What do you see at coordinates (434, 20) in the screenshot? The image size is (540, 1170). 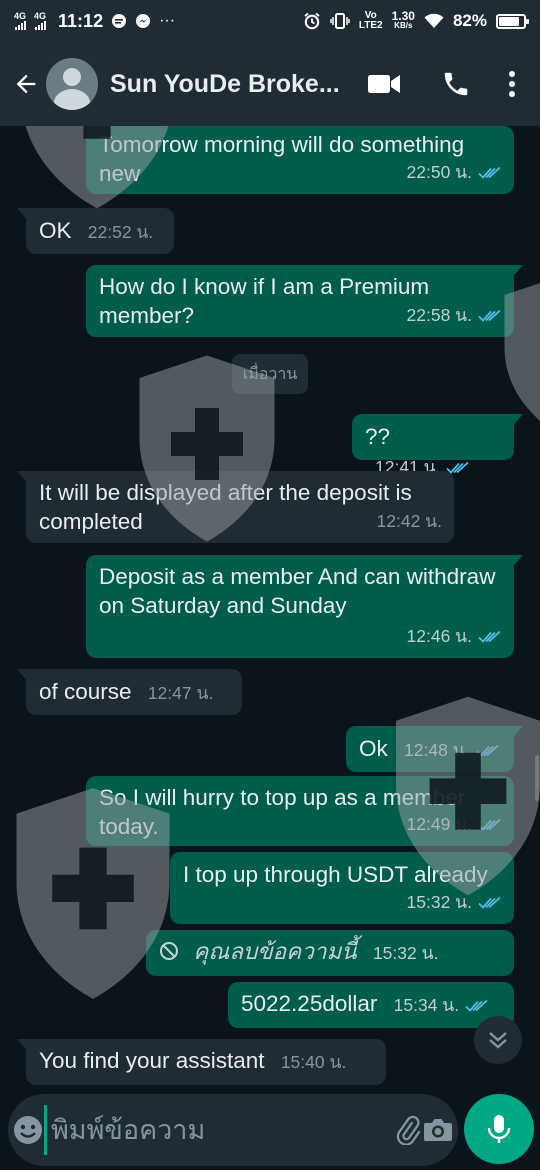 I see `wifi-icon` at bounding box center [434, 20].